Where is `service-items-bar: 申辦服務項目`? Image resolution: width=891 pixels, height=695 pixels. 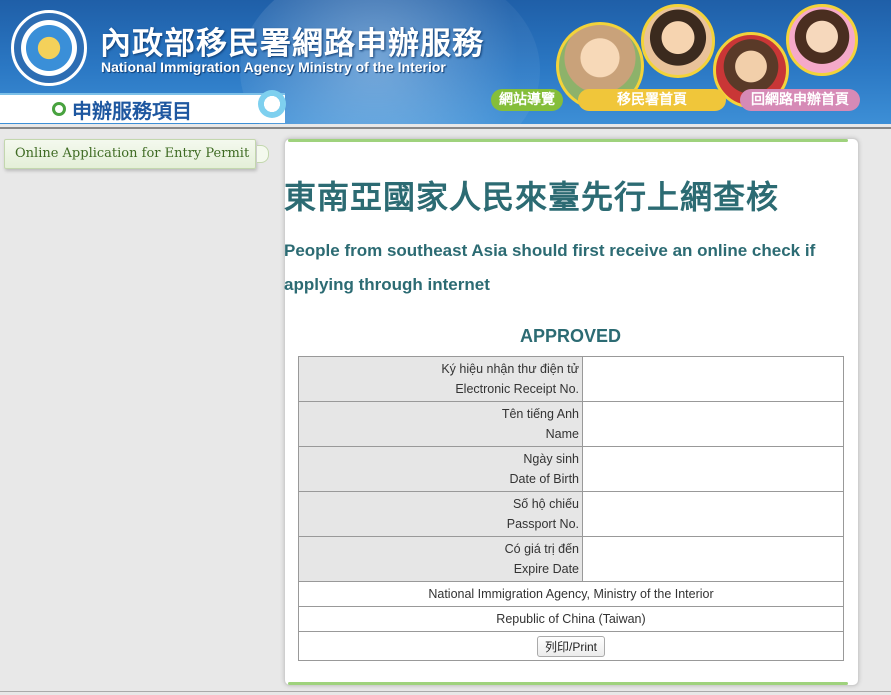
service-items-bar: 申辦服務項目 is located at coordinates (142, 108).